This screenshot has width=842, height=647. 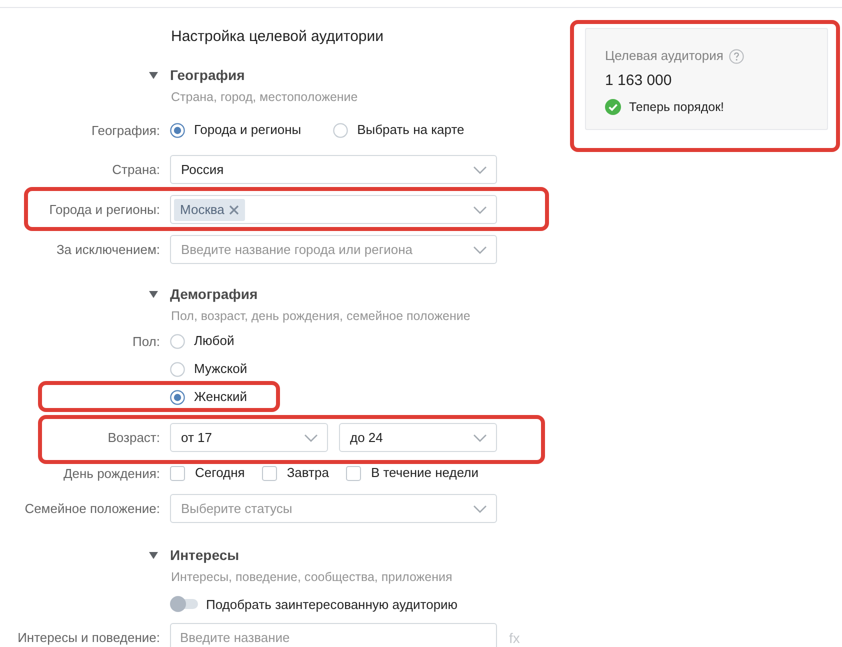 I want to click on text-input: Введите название, so click(x=333, y=635).